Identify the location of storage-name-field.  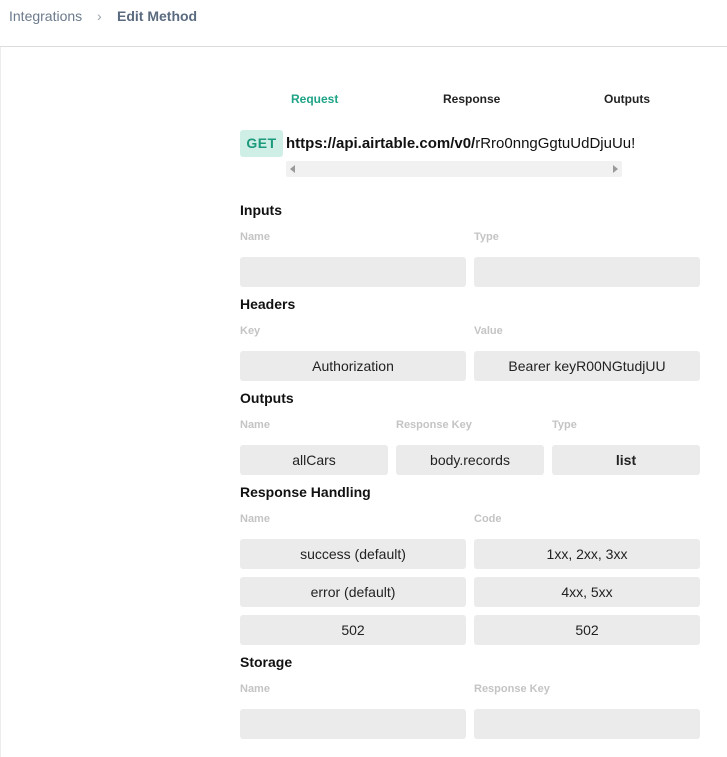
(353, 724).